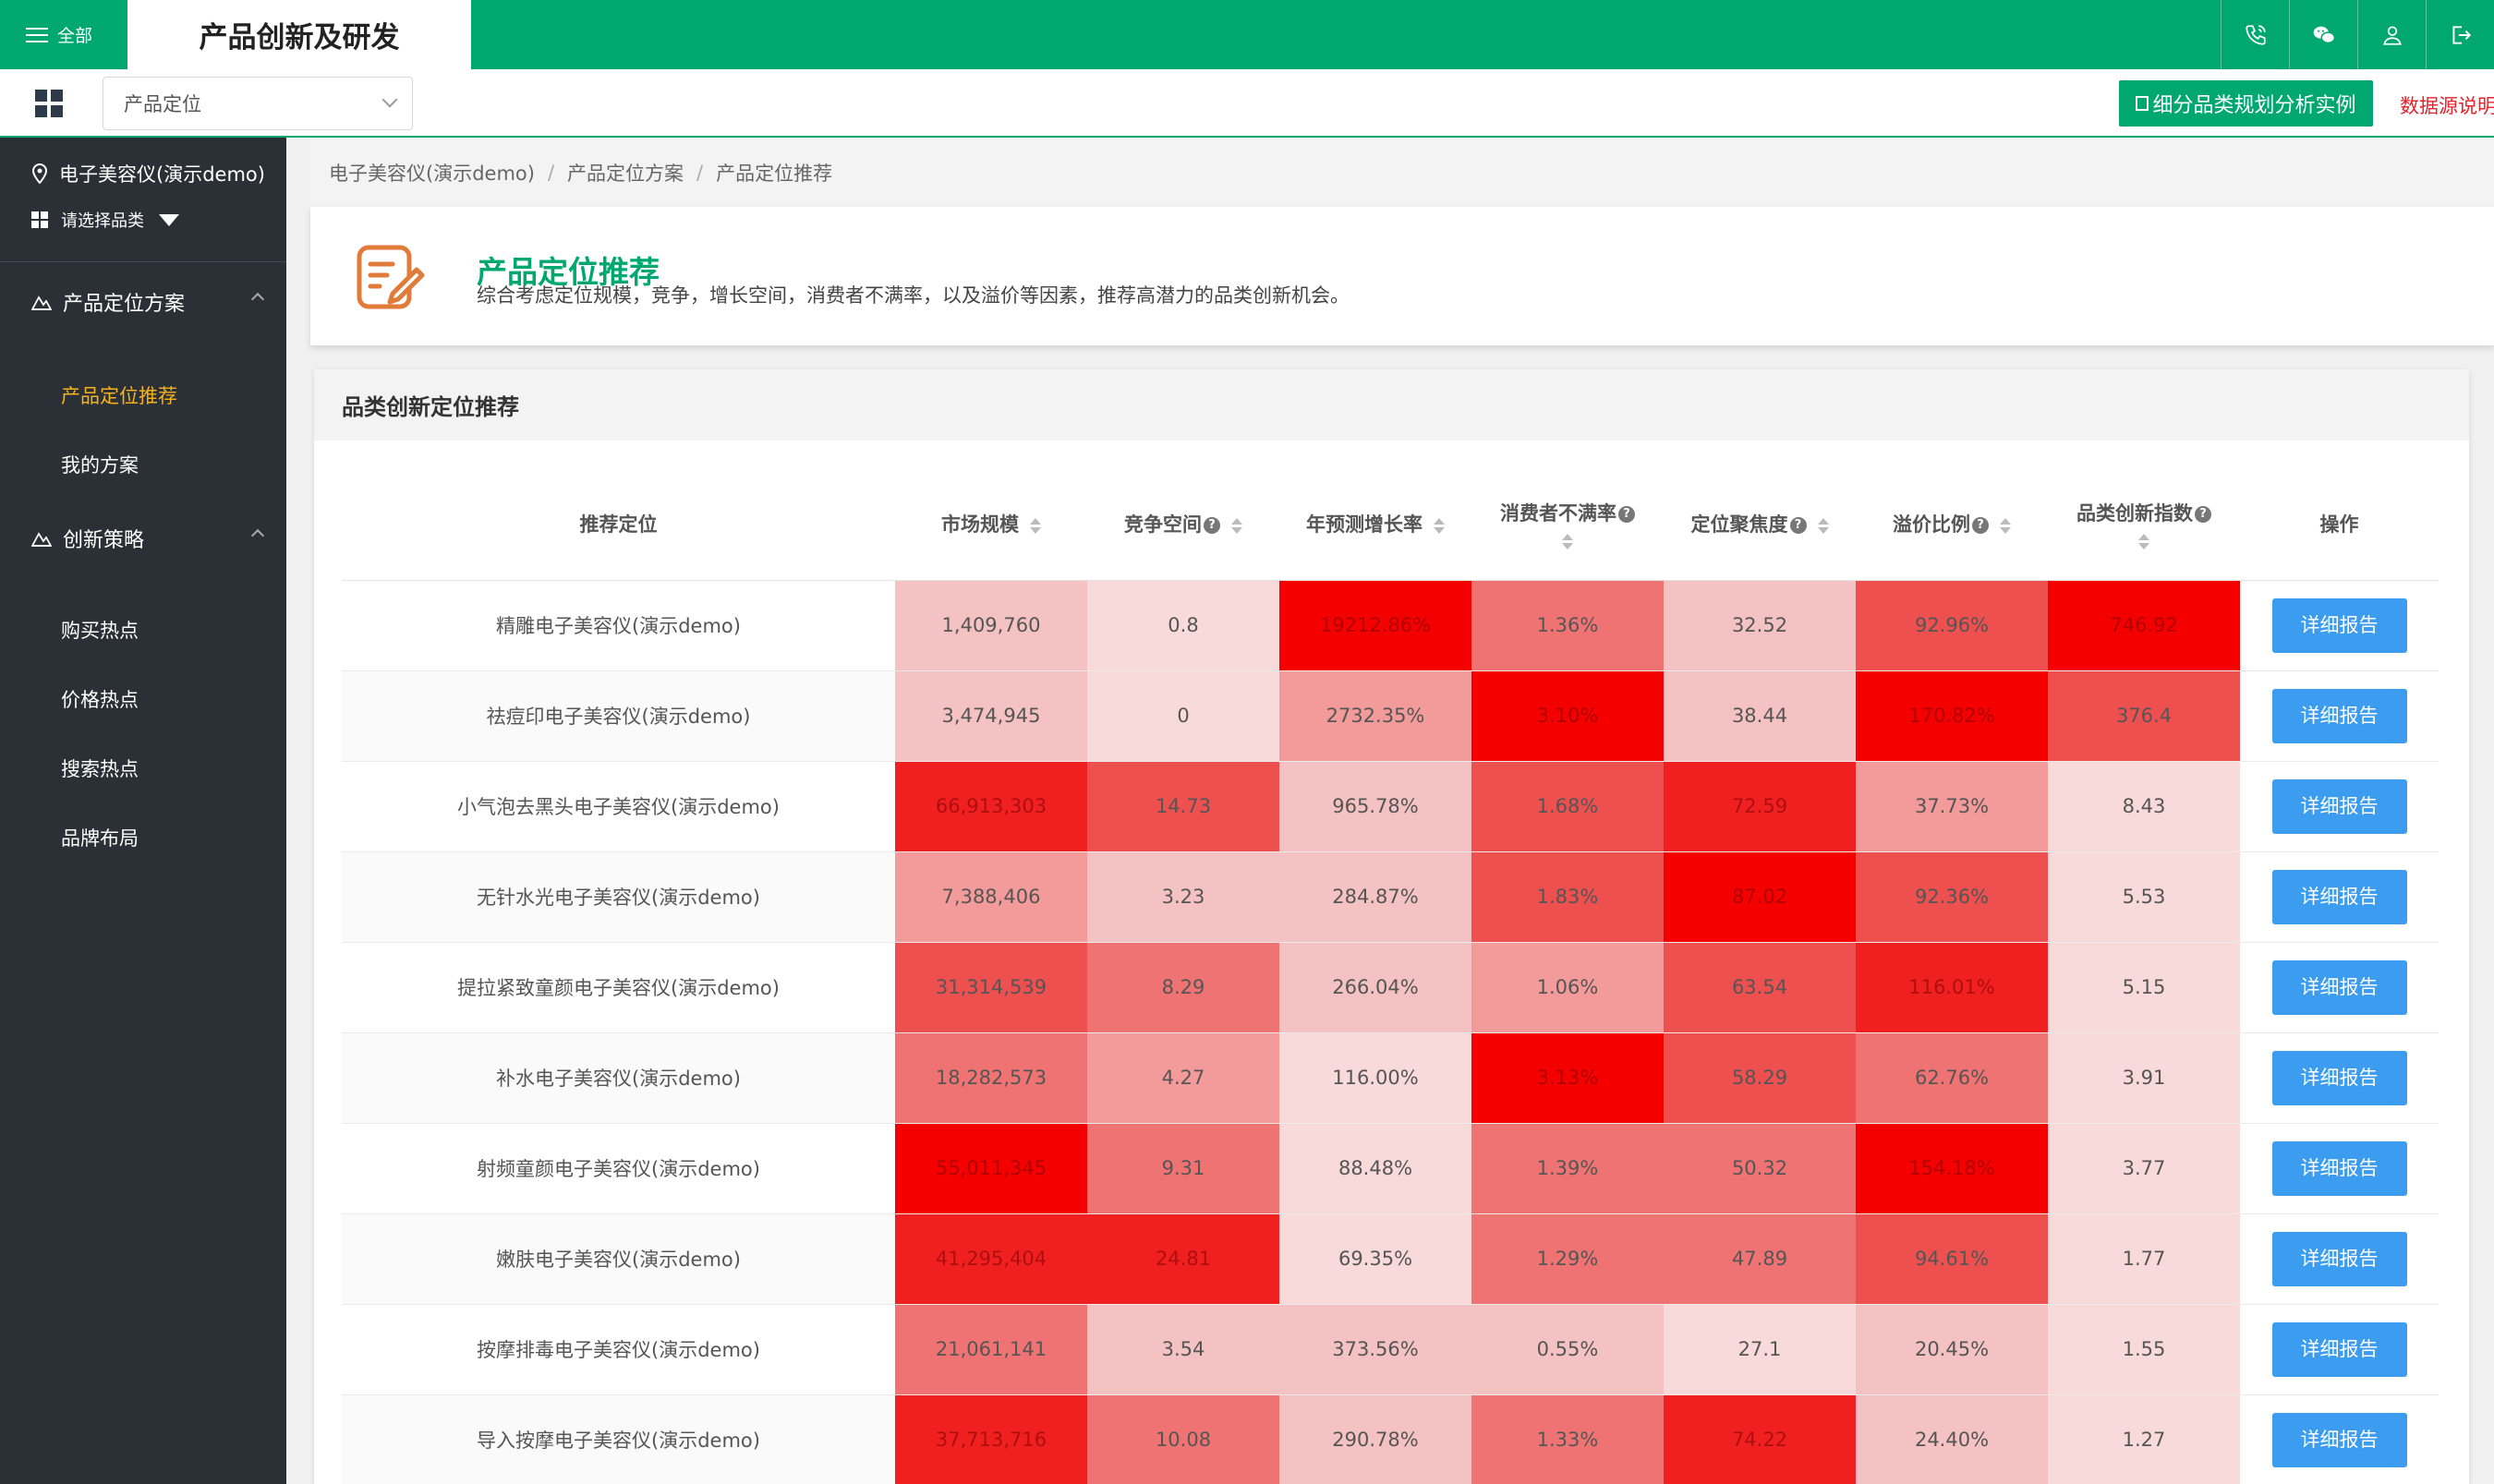 Image resolution: width=2494 pixels, height=1484 pixels. I want to click on logout-icon, so click(2460, 34).